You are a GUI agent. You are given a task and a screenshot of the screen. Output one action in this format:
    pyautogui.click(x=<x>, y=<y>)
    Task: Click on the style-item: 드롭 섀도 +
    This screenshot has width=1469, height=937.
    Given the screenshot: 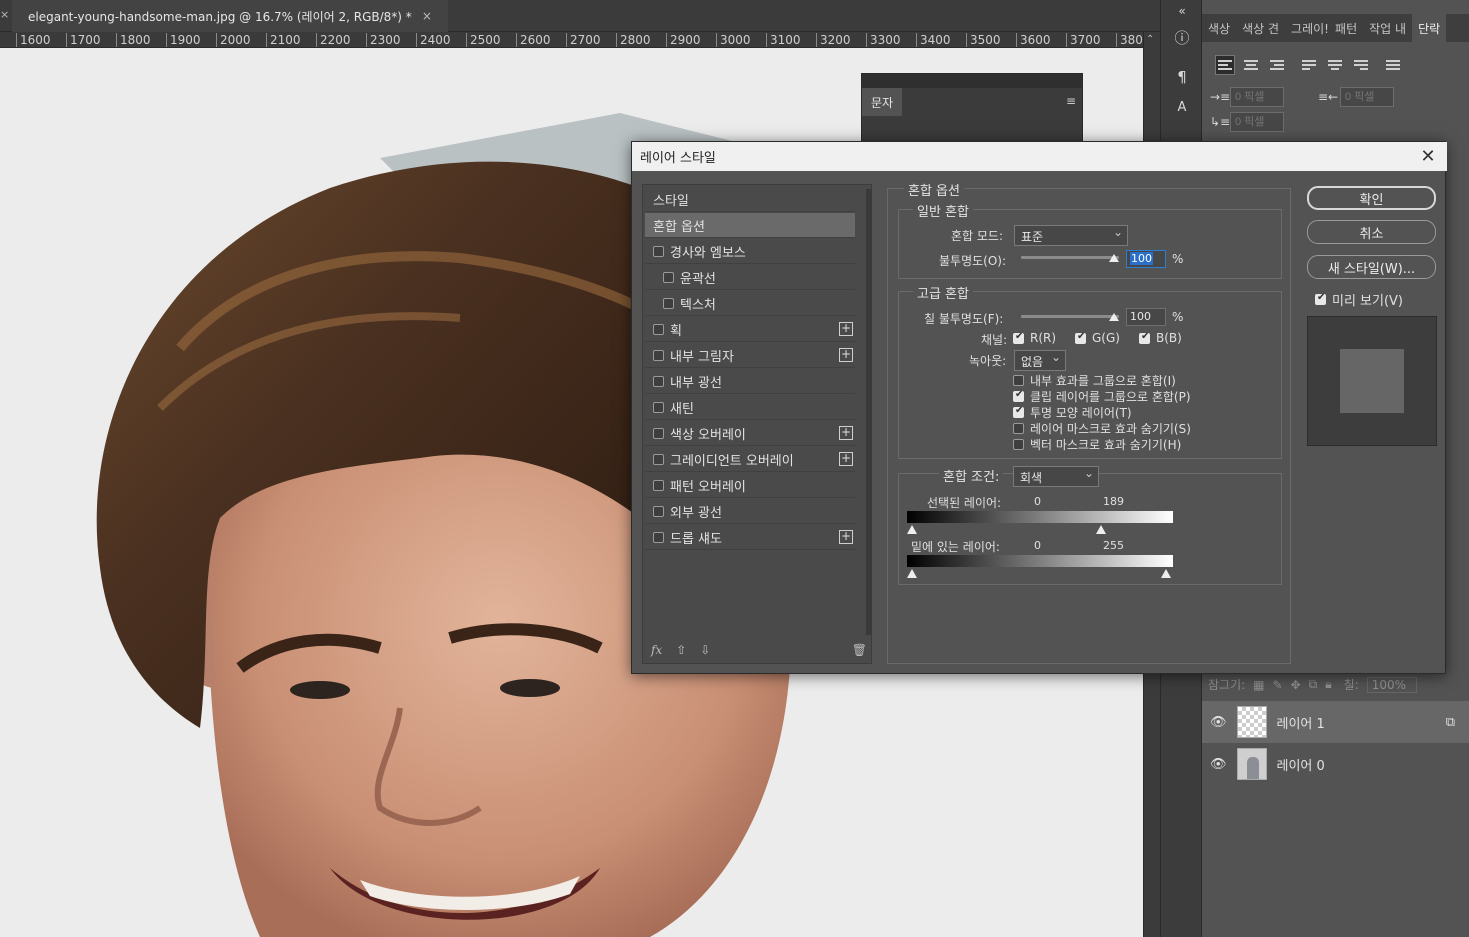 What is the action you would take?
    pyautogui.click(x=750, y=537)
    